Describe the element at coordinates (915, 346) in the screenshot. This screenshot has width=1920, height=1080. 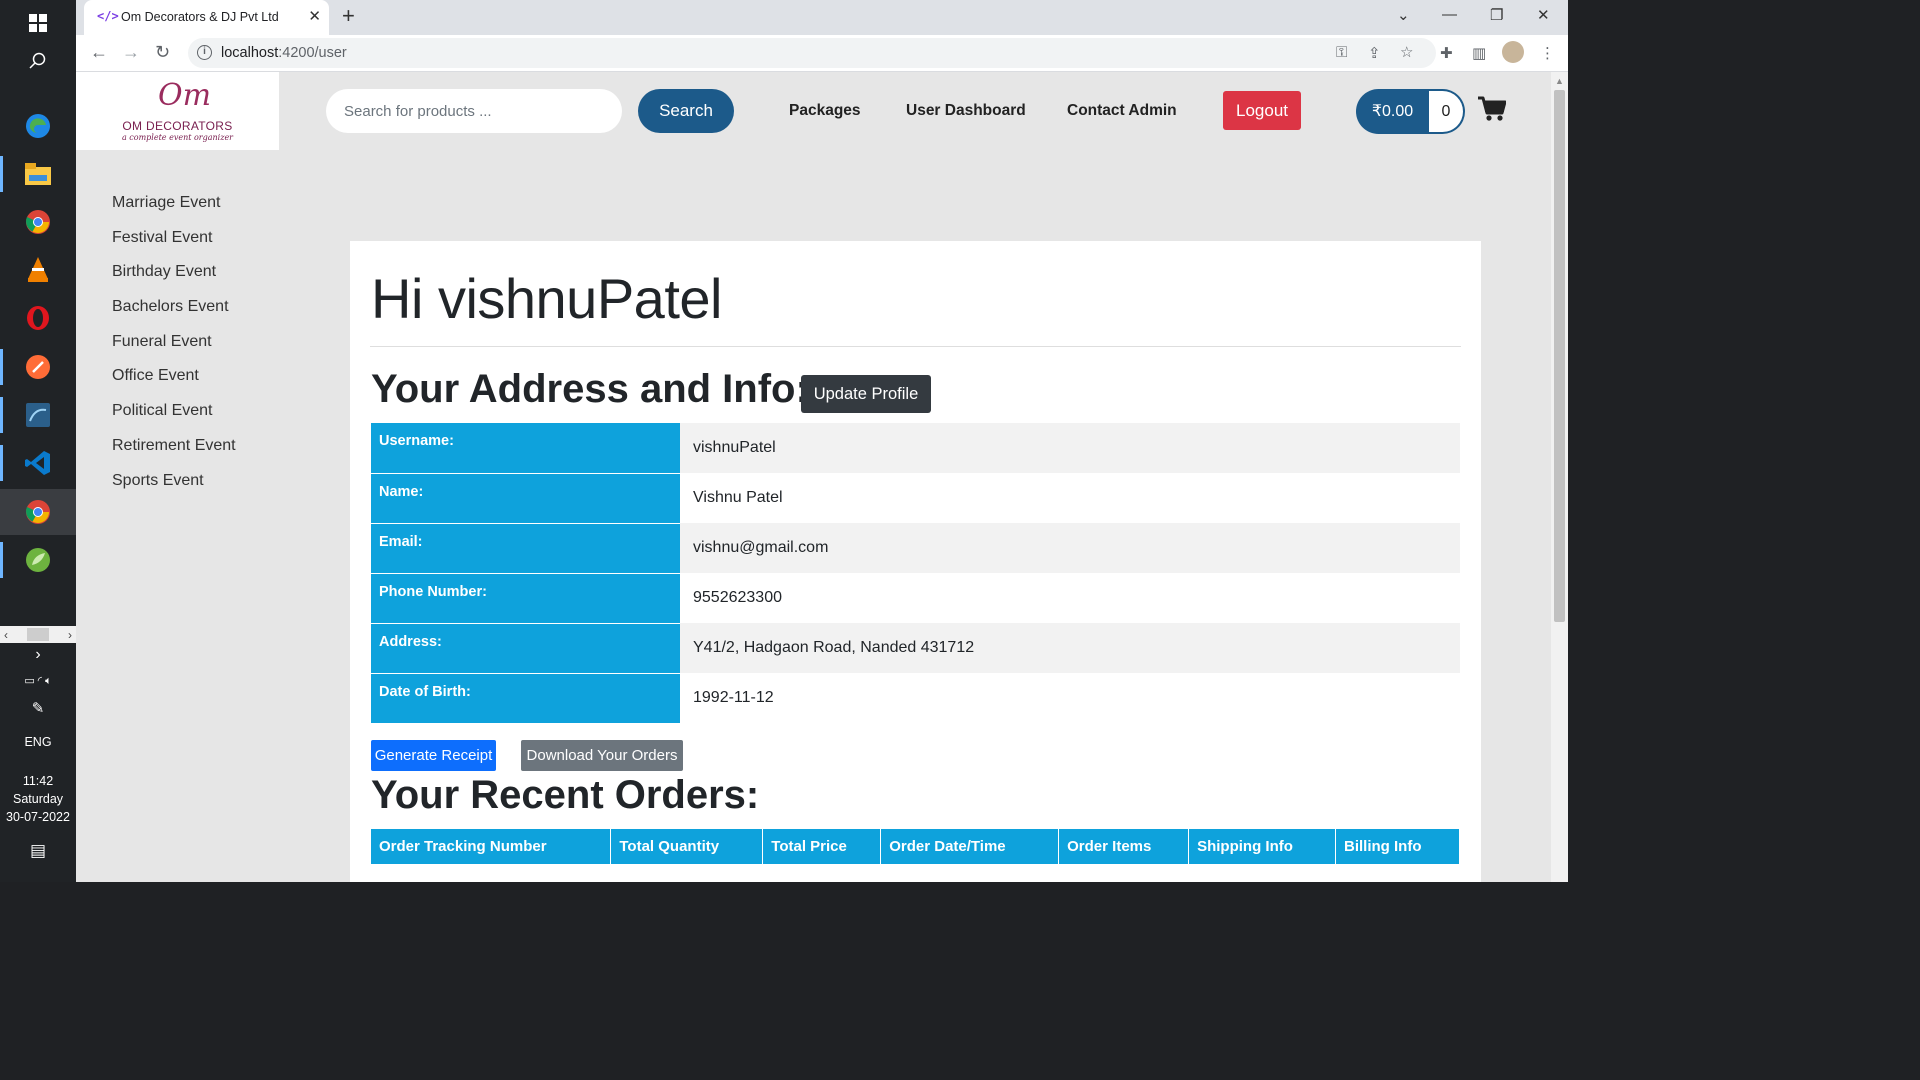
I see `divider` at that location.